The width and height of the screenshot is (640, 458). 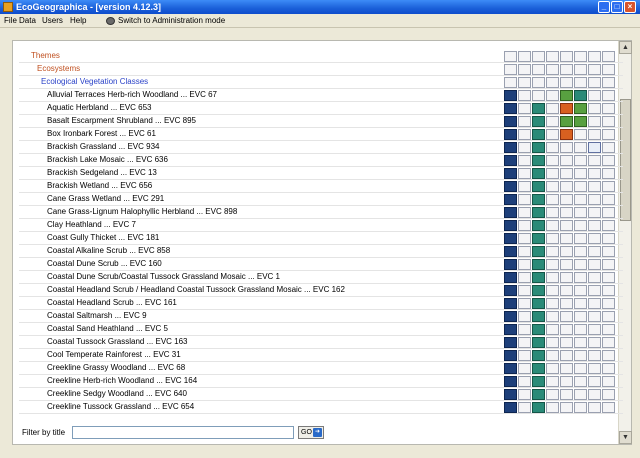 What do you see at coordinates (321, 121) in the screenshot?
I see `tree-row-evc-item: Basalt Escarpment Shrubland ... EVC 895` at bounding box center [321, 121].